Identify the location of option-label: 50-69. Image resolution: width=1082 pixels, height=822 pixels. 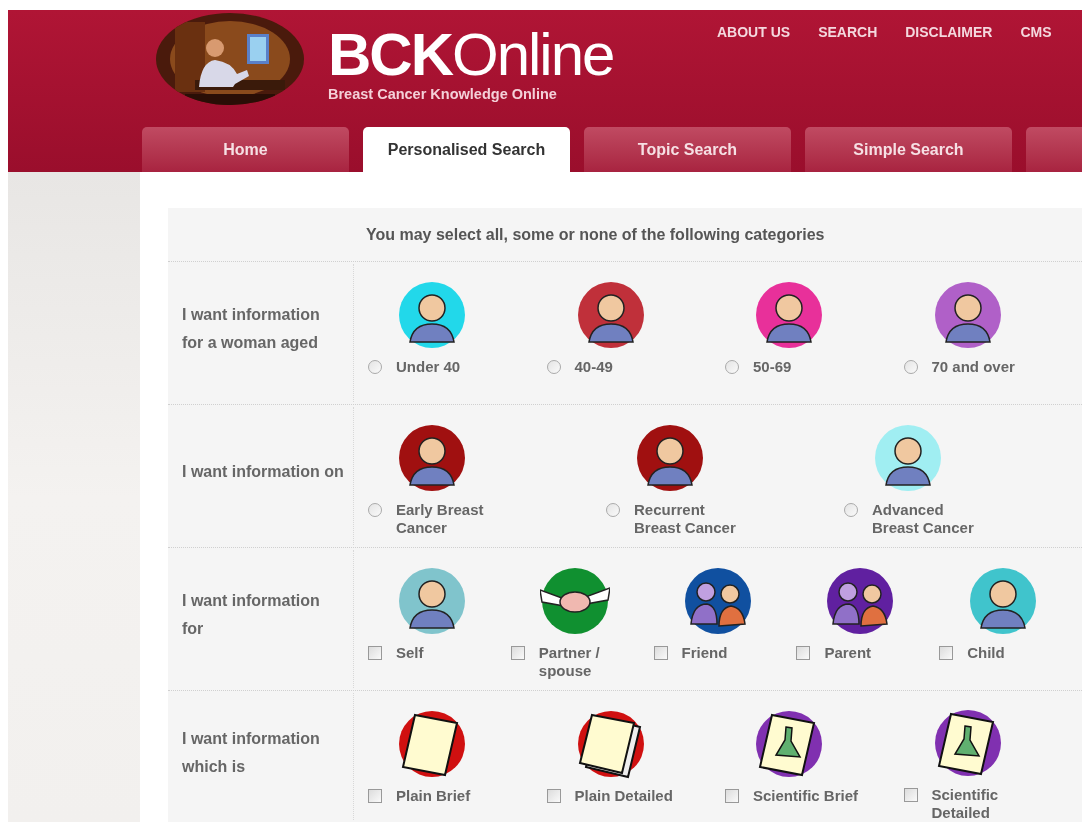
(773, 367).